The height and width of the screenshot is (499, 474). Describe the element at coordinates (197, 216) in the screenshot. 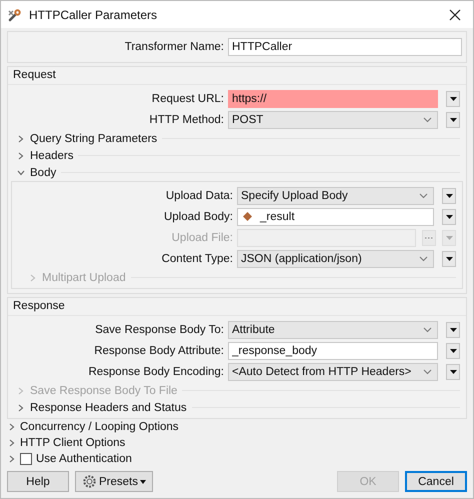

I see `field-label: Upload Body:` at that location.